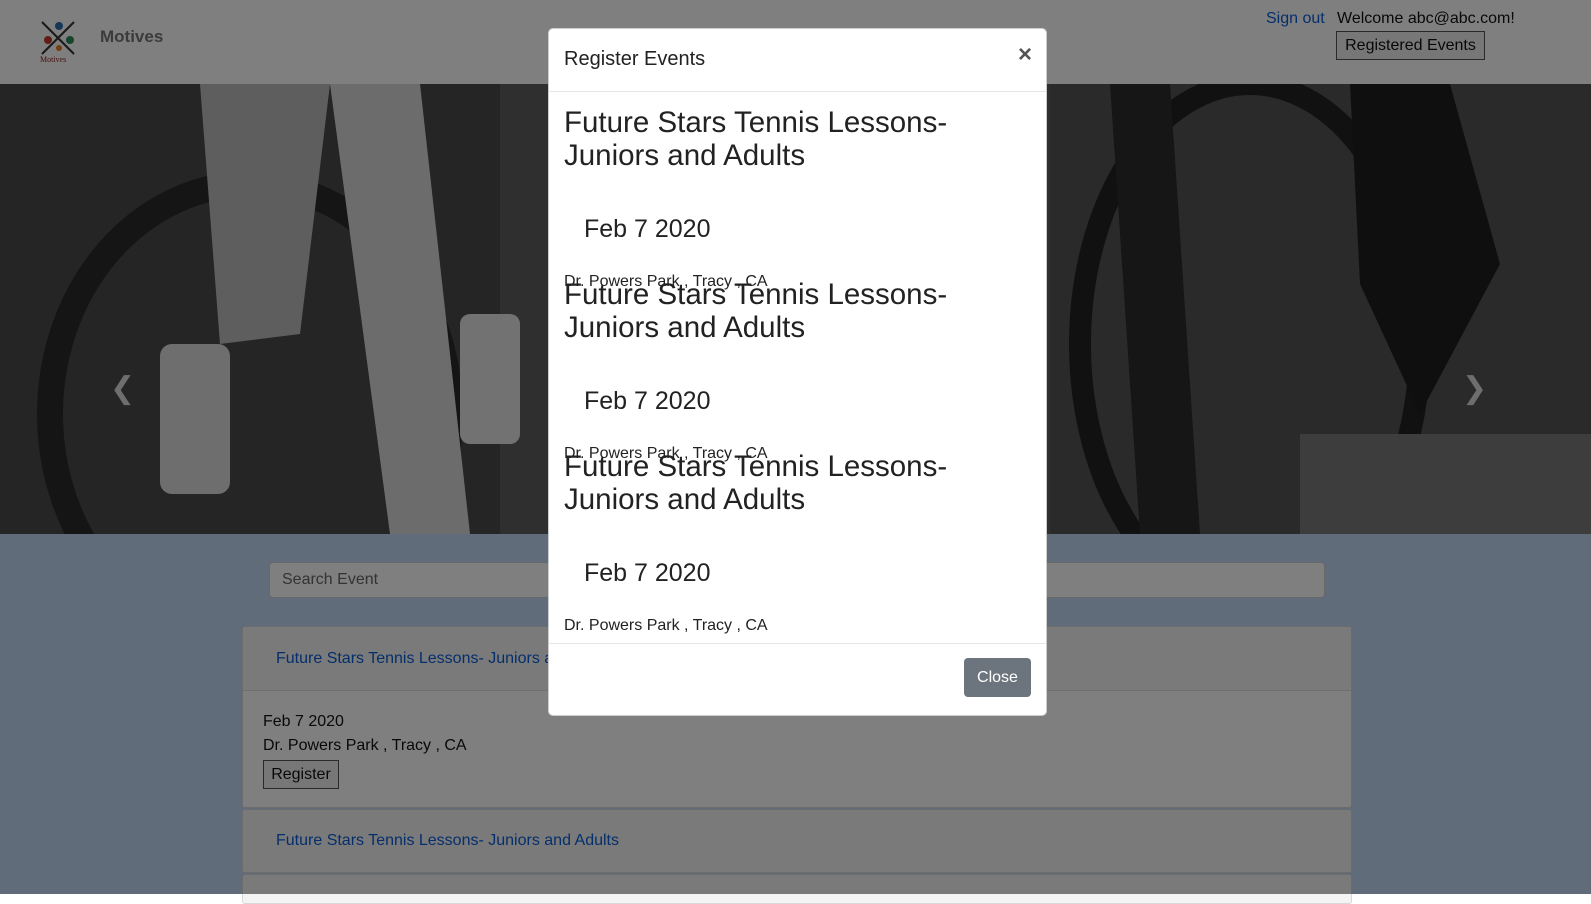 The height and width of the screenshot is (904, 1591). What do you see at coordinates (797, 60) in the screenshot?
I see `modal-header: Register Events ×` at bounding box center [797, 60].